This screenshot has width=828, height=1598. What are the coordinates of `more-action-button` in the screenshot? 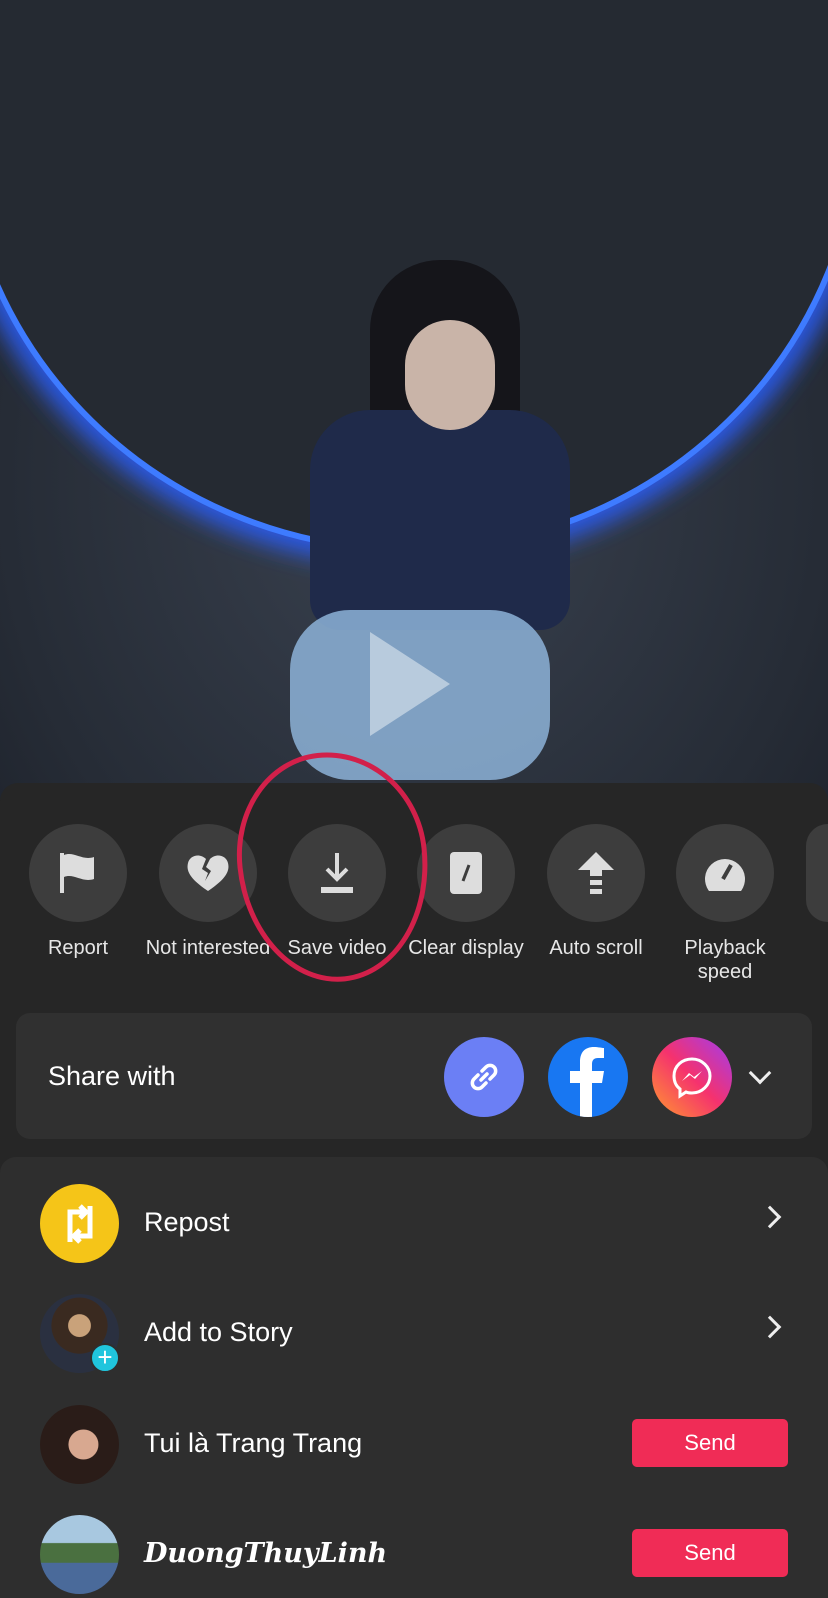 It's located at (817, 873).